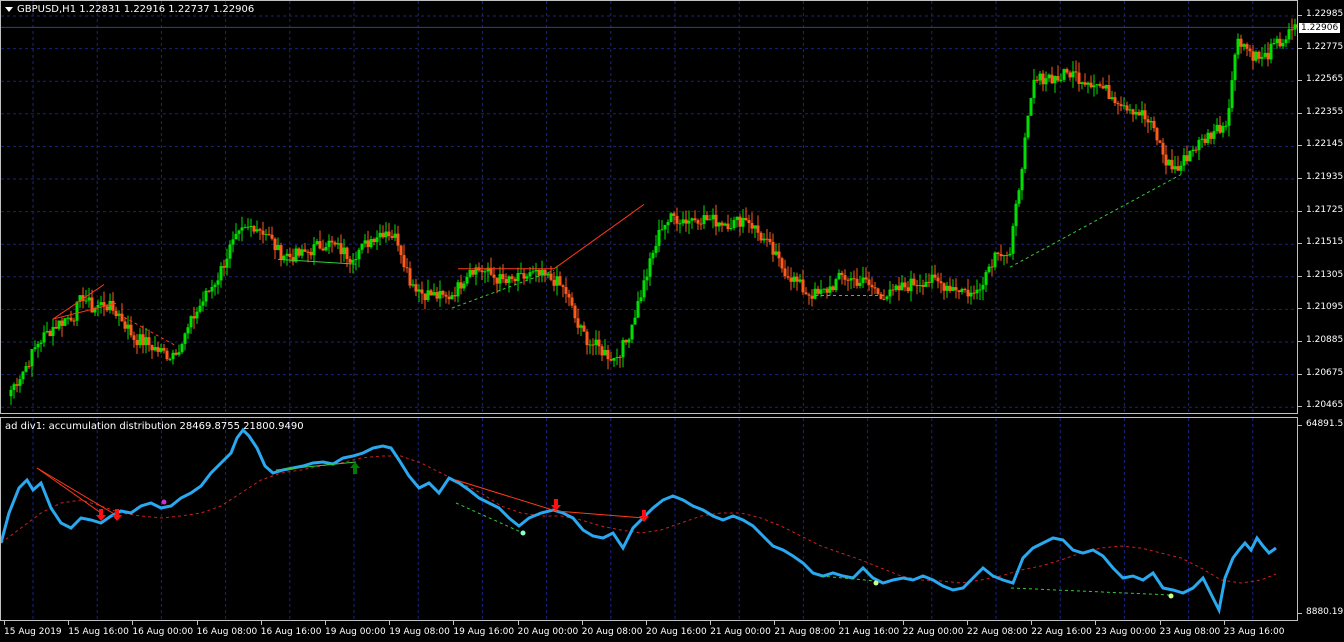 This screenshot has height=642, width=1344. Describe the element at coordinates (805, 629) in the screenshot. I see `time-tick-label: 21 Aug 08:00` at that location.